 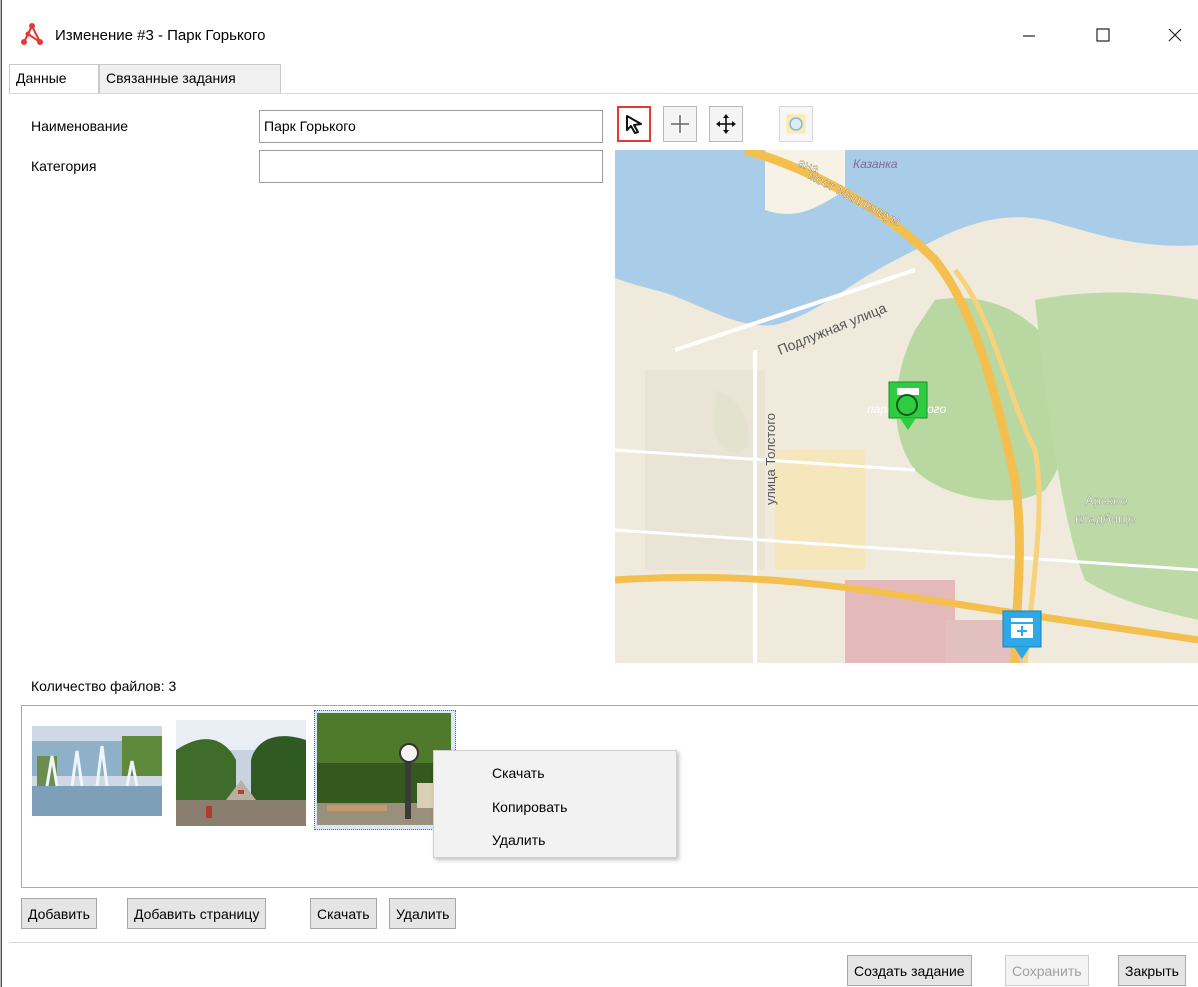 I want to click on app-logo-icon, so click(x=32, y=34).